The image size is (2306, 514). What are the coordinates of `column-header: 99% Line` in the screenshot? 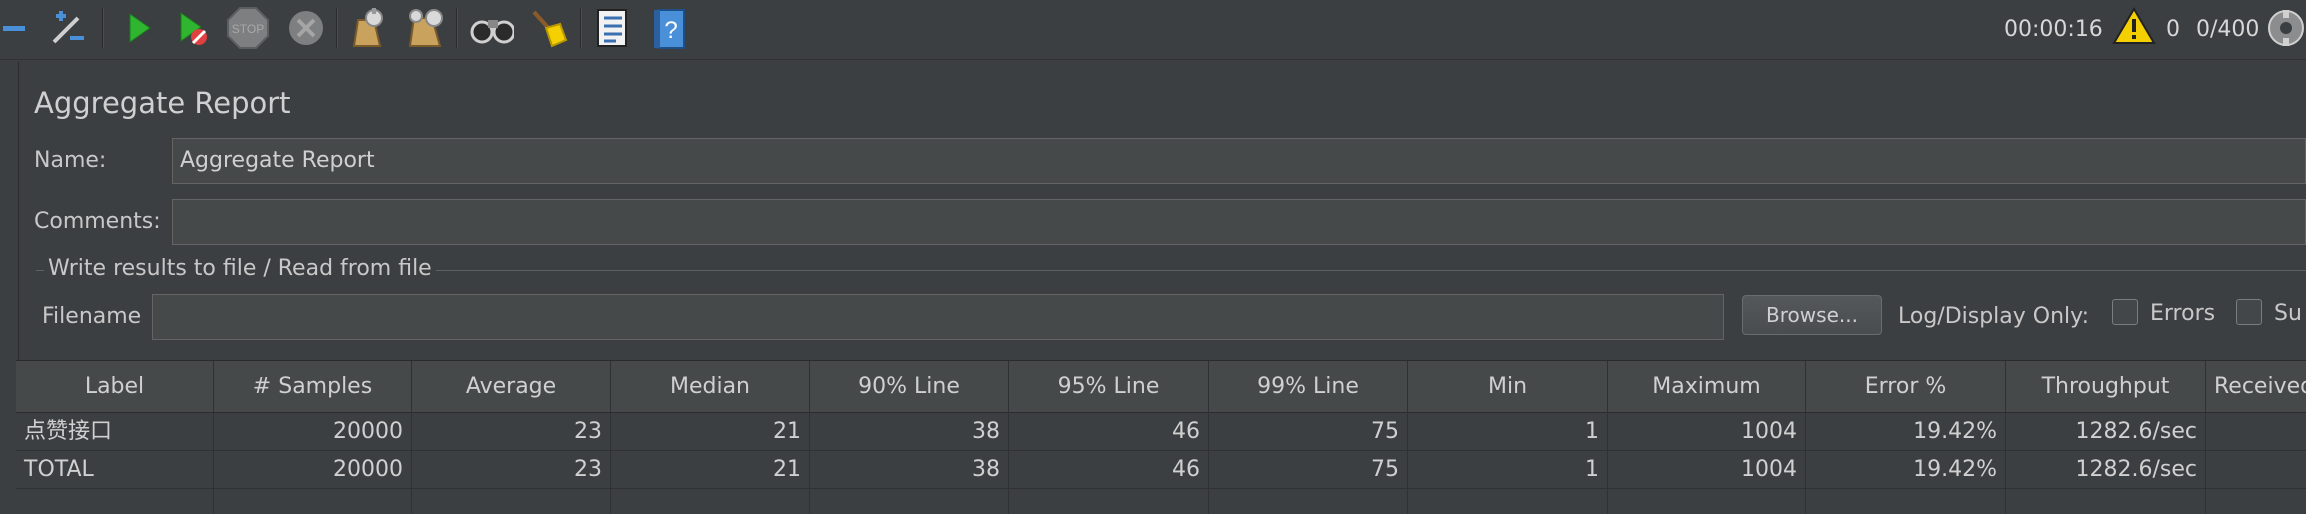 It's located at (1308, 387).